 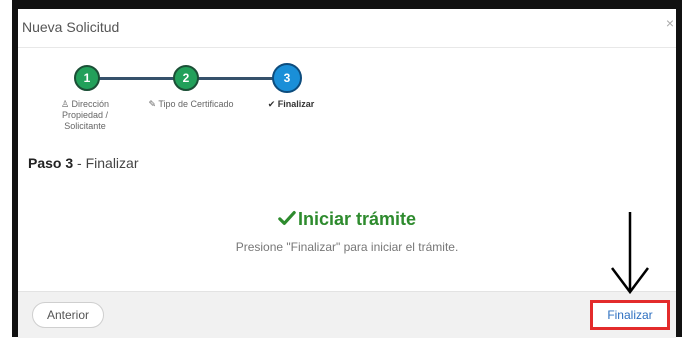 I want to click on dialog-title: Nueva Solicitud, so click(x=71, y=27).